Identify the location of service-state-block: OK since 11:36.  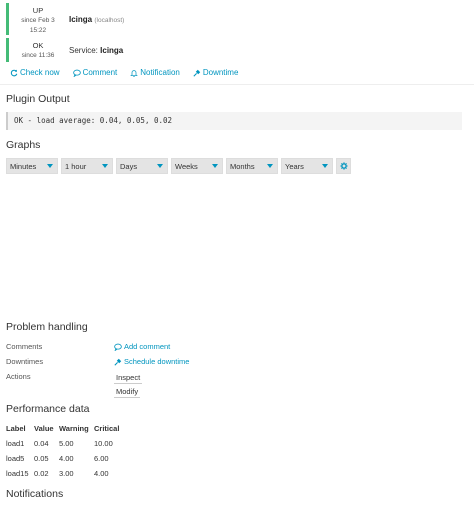
(38, 51).